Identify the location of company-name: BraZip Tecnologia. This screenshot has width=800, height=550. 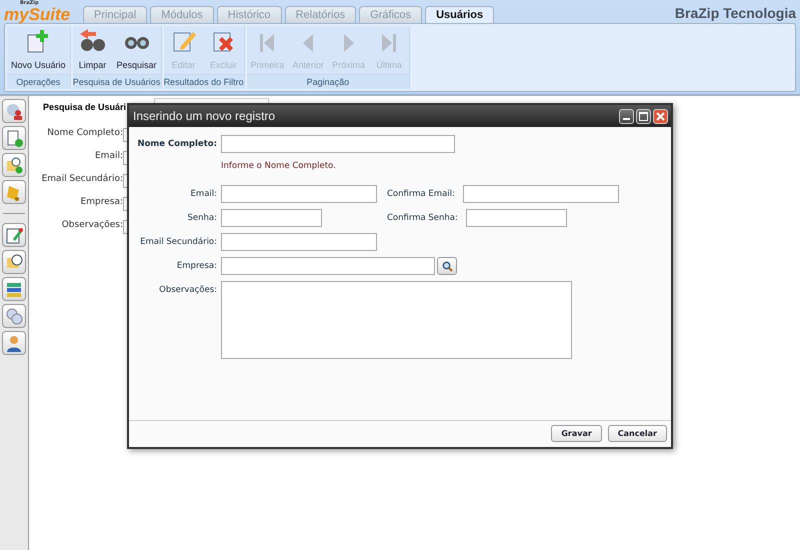
(735, 14).